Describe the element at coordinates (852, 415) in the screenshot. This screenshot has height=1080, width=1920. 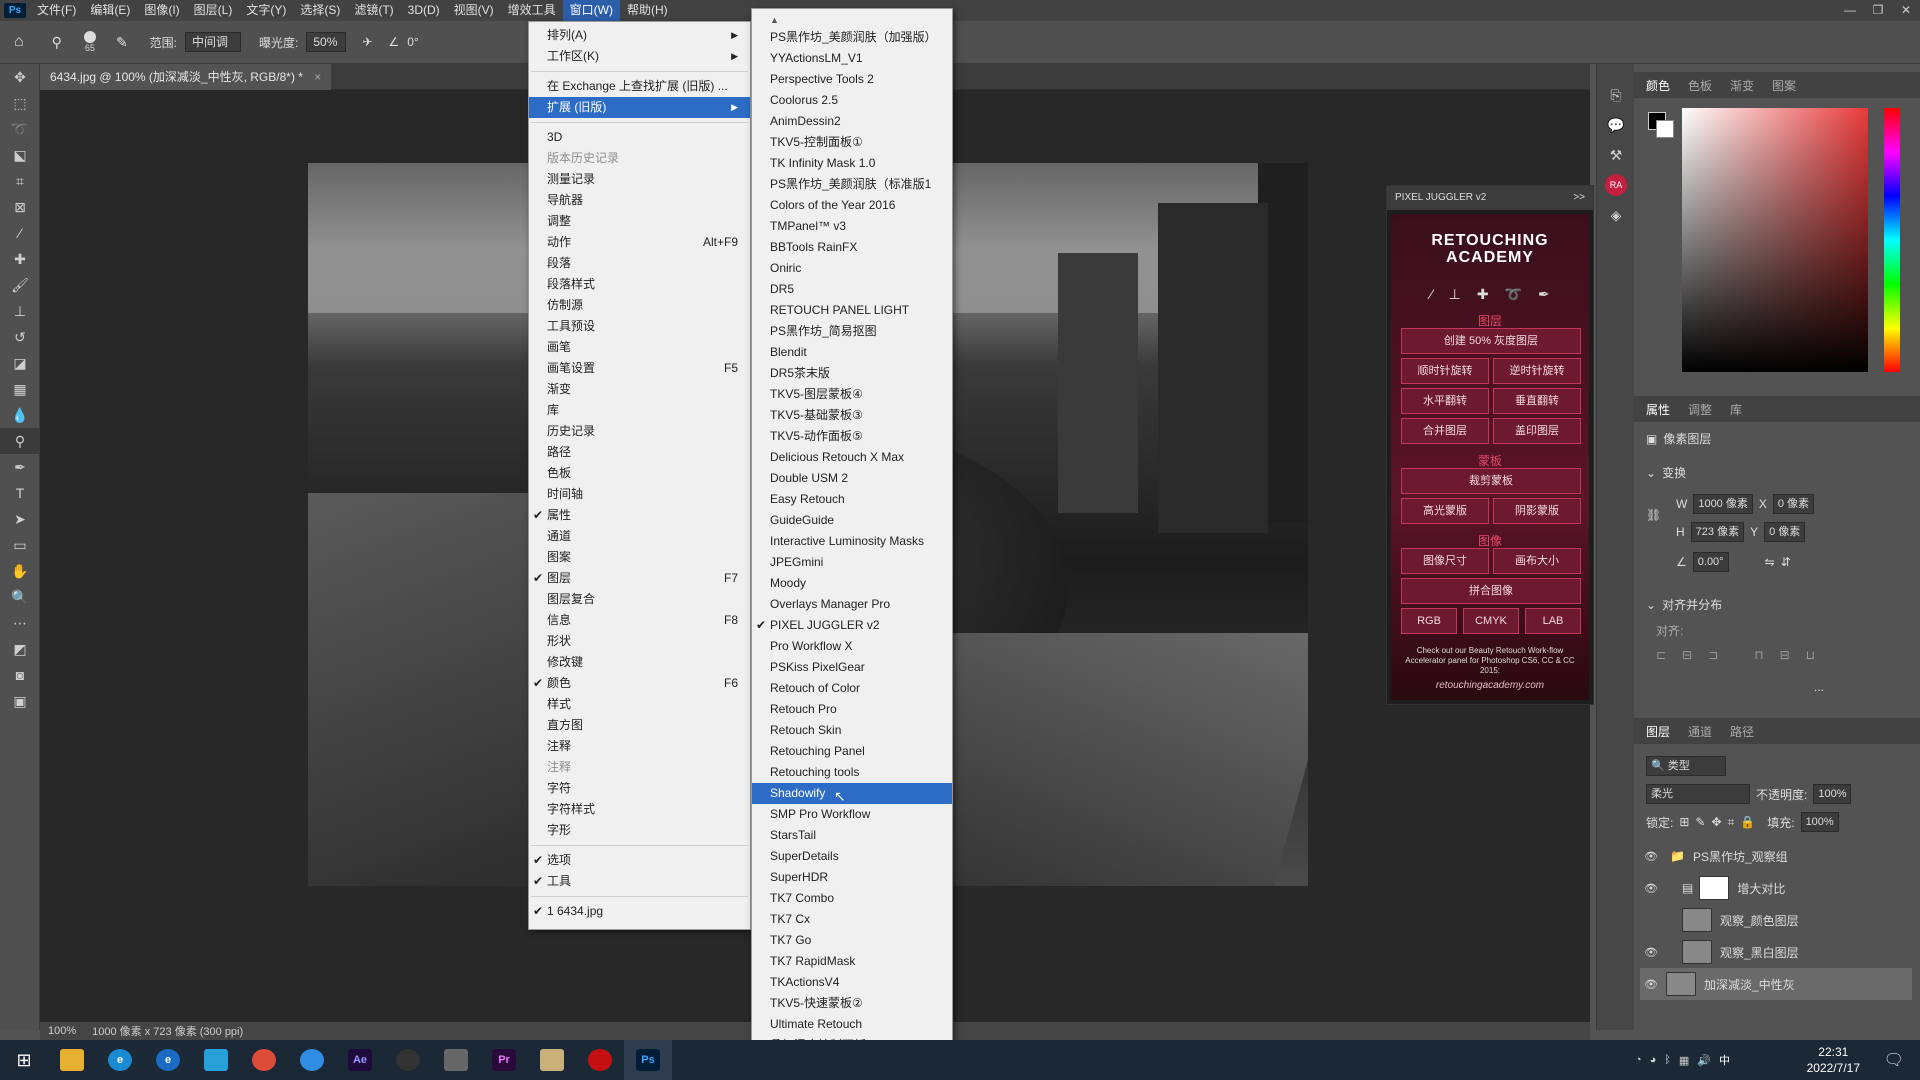
I see `extension-item: TKV5-基础蒙板③` at that location.